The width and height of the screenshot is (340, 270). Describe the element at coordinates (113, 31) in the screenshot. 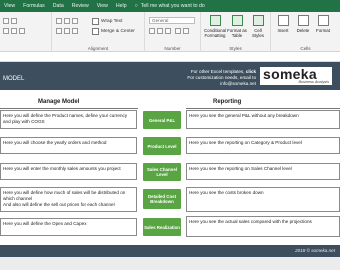

I see `merge-center-button: Merge & Center` at that location.